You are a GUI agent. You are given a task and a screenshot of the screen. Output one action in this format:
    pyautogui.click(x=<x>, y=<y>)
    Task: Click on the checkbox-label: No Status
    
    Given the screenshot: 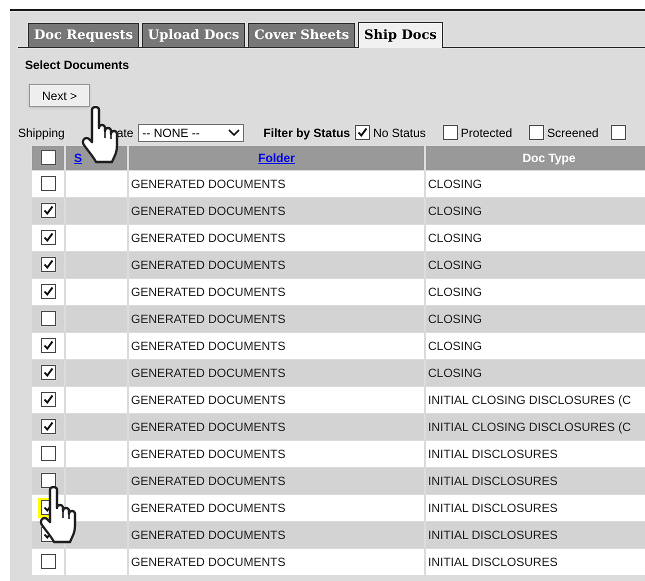 What is the action you would take?
    pyautogui.click(x=399, y=133)
    